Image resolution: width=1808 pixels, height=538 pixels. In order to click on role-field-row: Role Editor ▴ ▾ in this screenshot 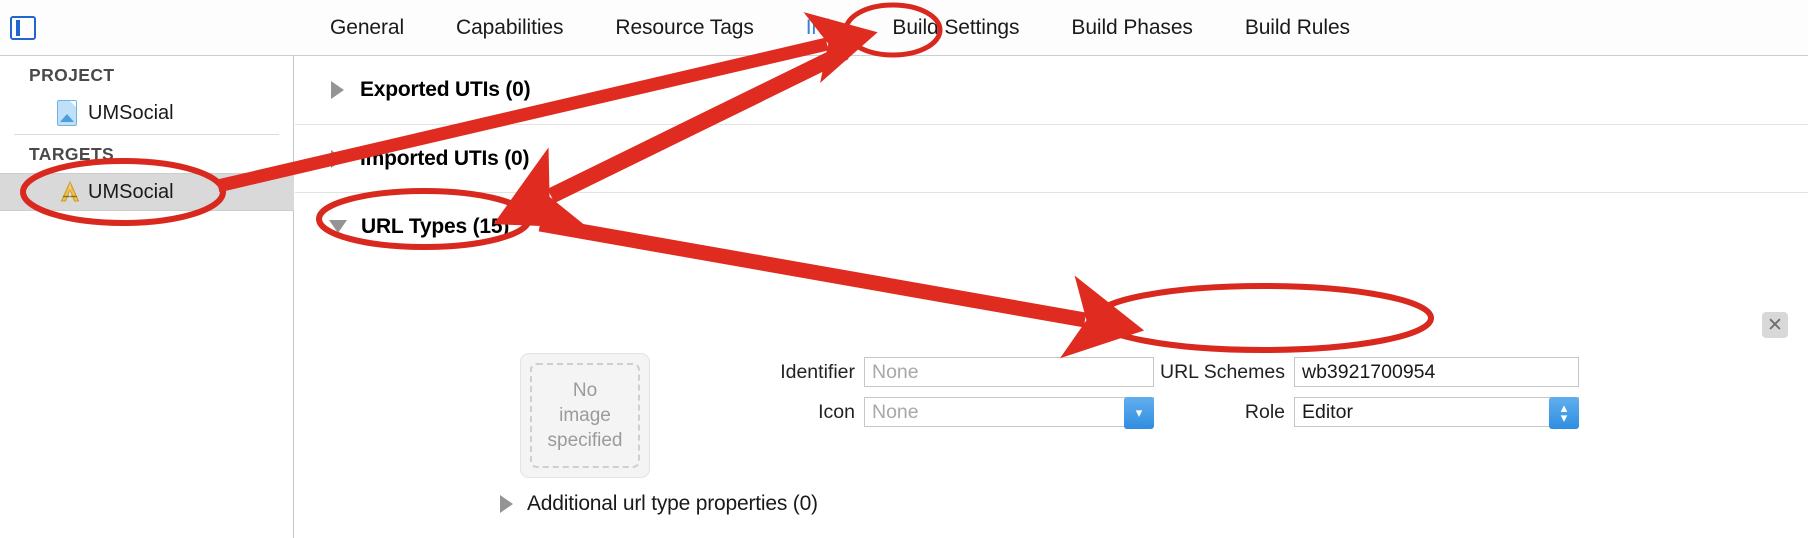, I will do `click(1352, 412)`.